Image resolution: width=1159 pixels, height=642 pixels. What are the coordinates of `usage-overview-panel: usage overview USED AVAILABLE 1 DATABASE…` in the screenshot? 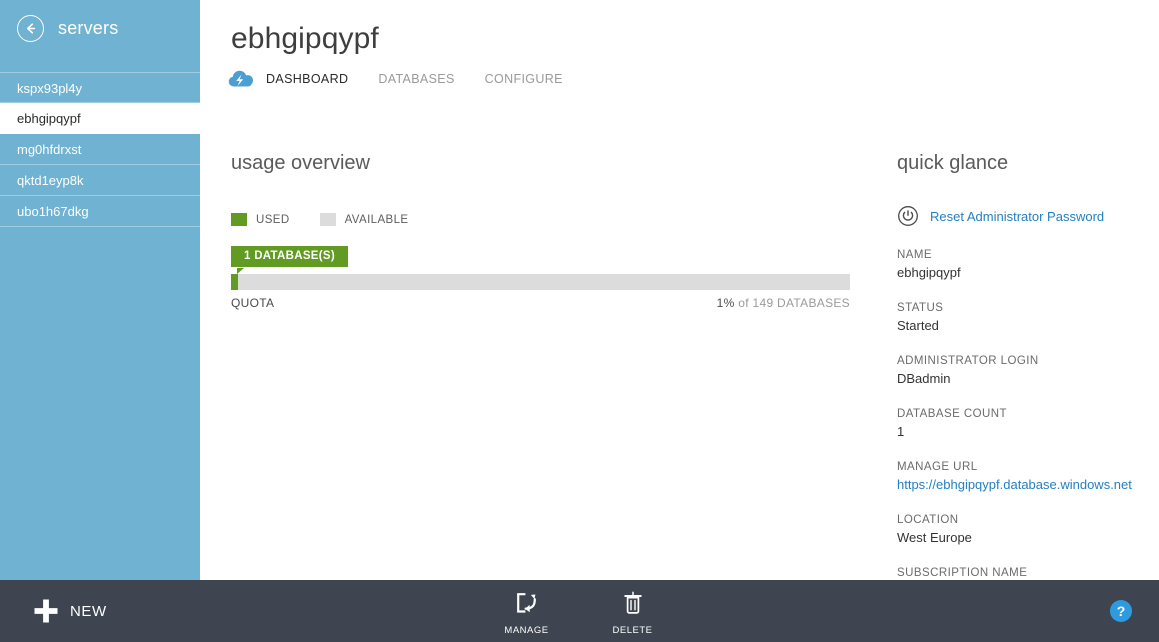 It's located at (541, 231).